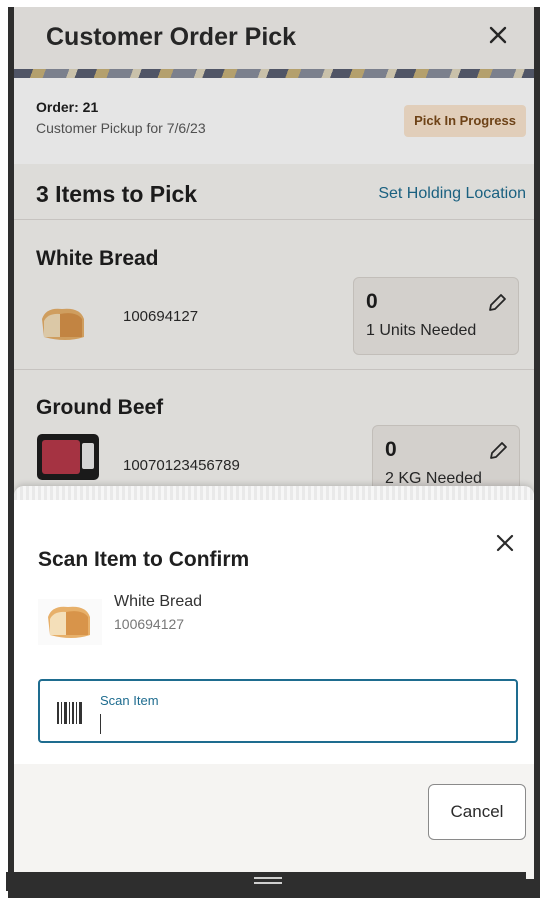 The image size is (544, 898). Describe the element at coordinates (158, 601) in the screenshot. I see `sheet-item-name: White Bread` at that location.